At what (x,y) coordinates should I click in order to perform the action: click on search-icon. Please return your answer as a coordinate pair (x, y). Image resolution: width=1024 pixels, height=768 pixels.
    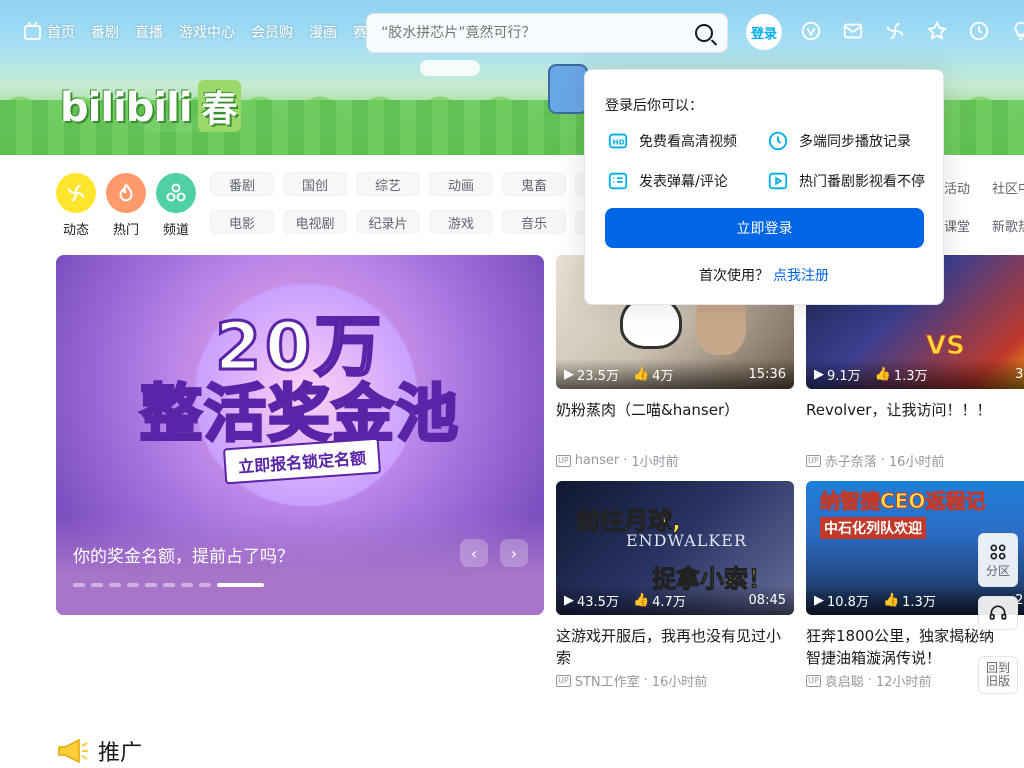
    Looking at the image, I should click on (704, 33).